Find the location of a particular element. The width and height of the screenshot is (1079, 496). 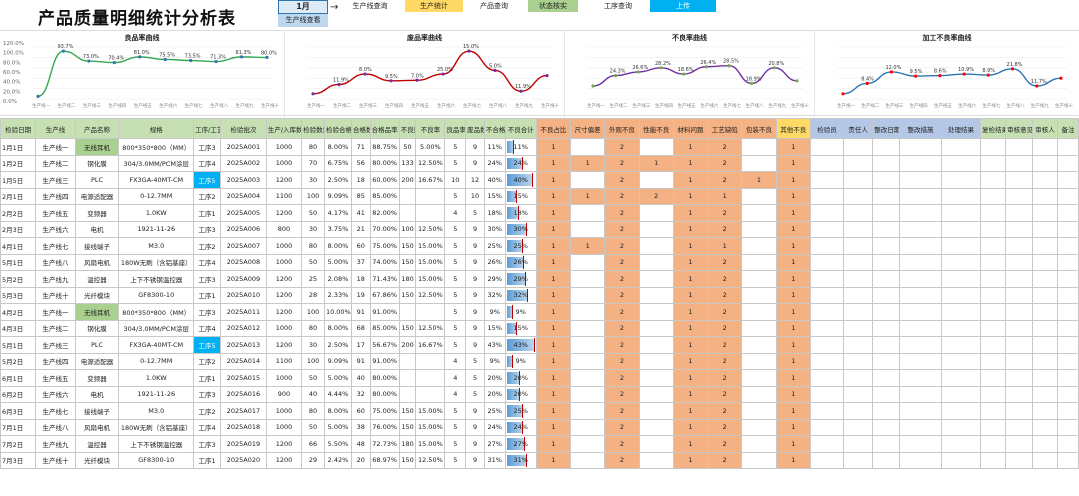

table-cell: 91 is located at coordinates (360, 361).